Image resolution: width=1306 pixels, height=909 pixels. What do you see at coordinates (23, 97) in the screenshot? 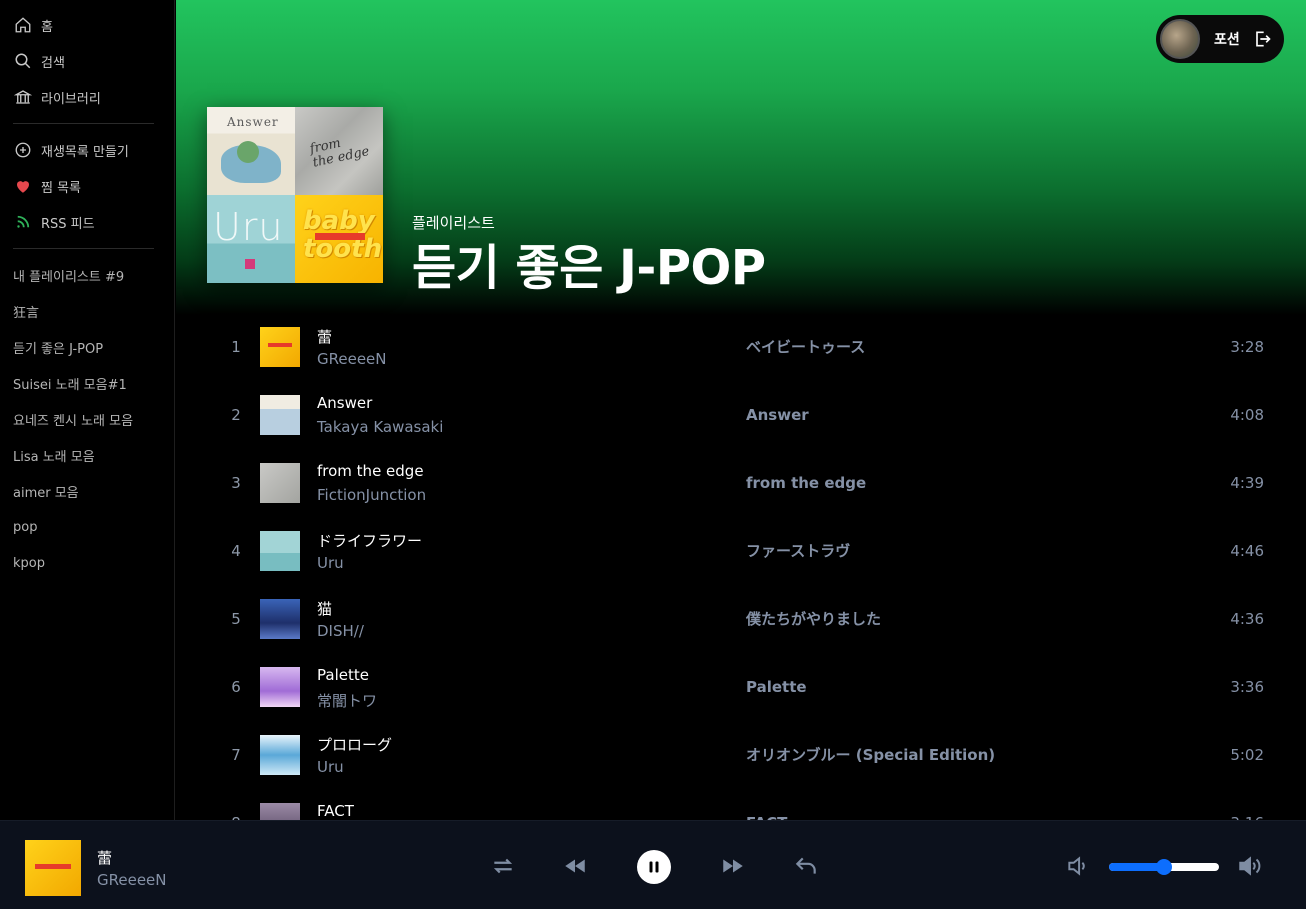
I see `library-icon` at bounding box center [23, 97].